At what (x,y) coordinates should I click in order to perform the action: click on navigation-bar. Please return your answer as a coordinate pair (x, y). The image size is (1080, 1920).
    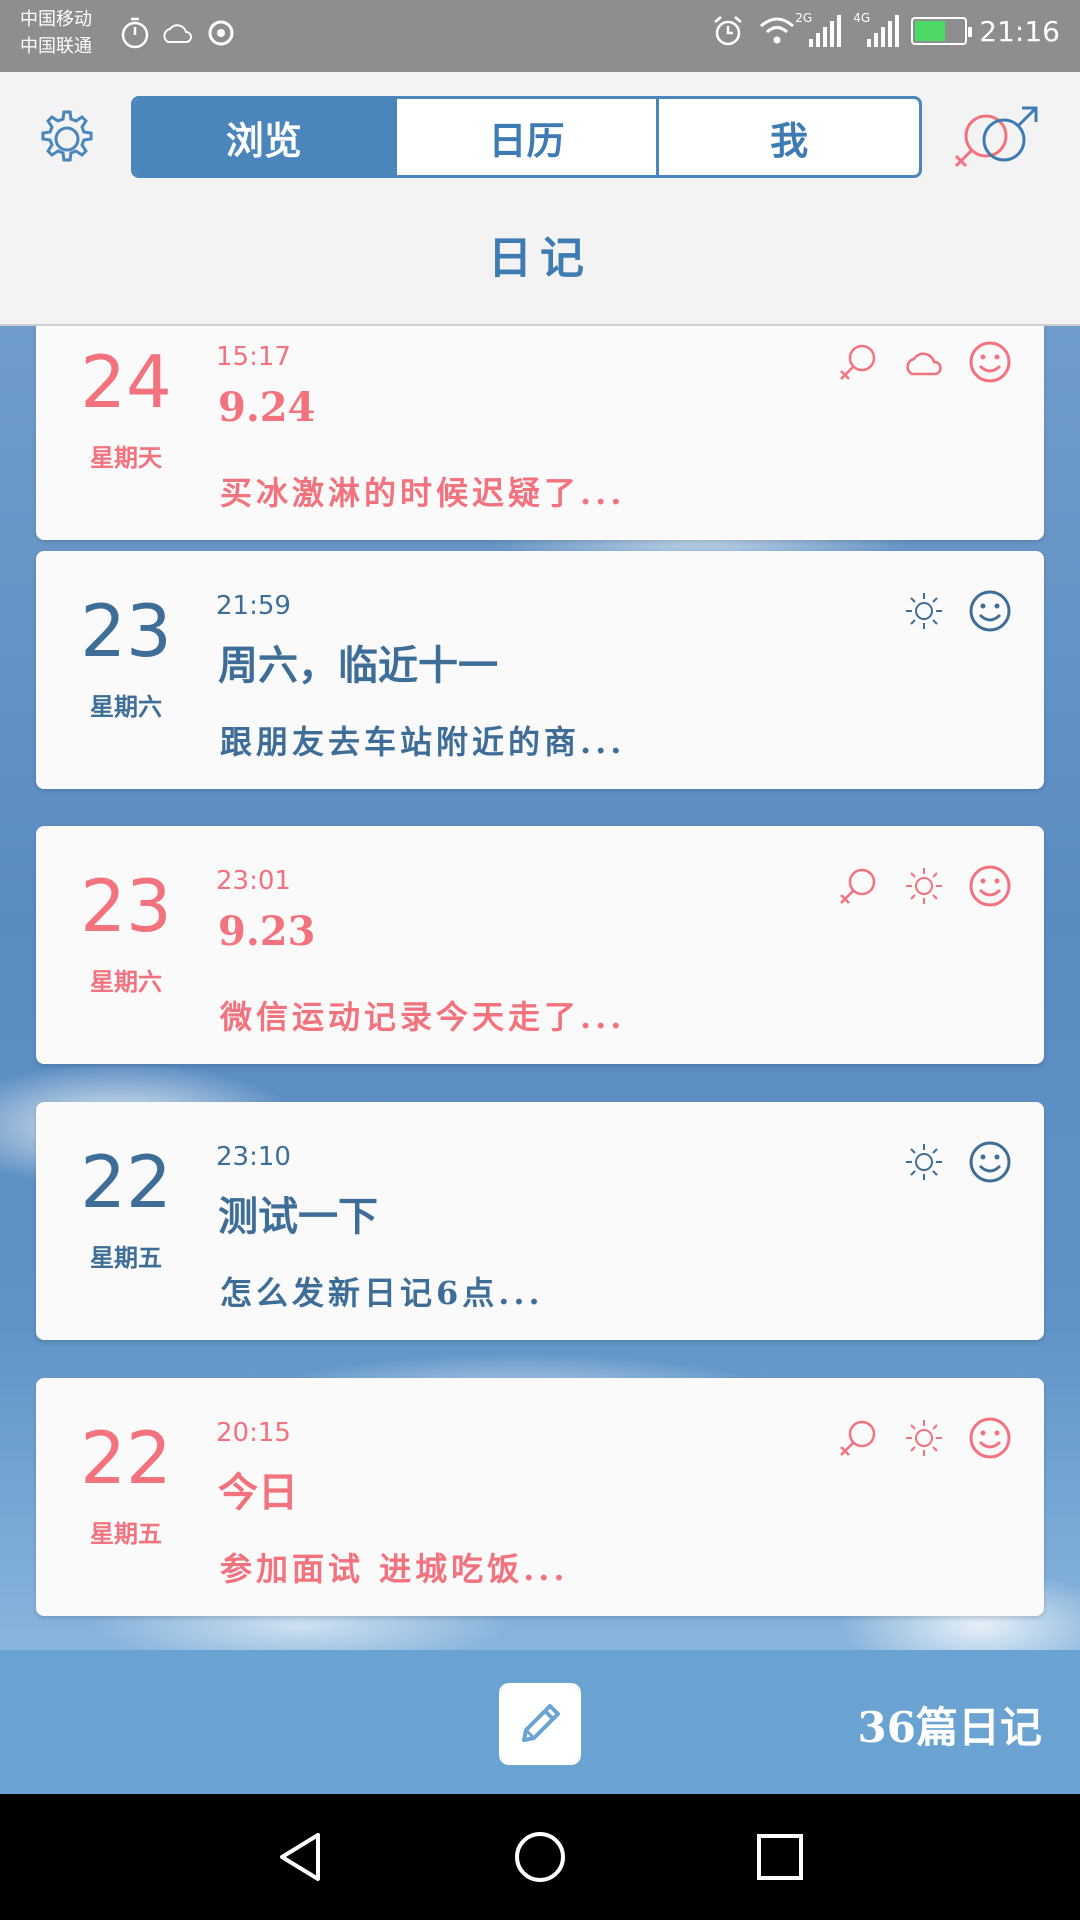
    Looking at the image, I should click on (540, 1857).